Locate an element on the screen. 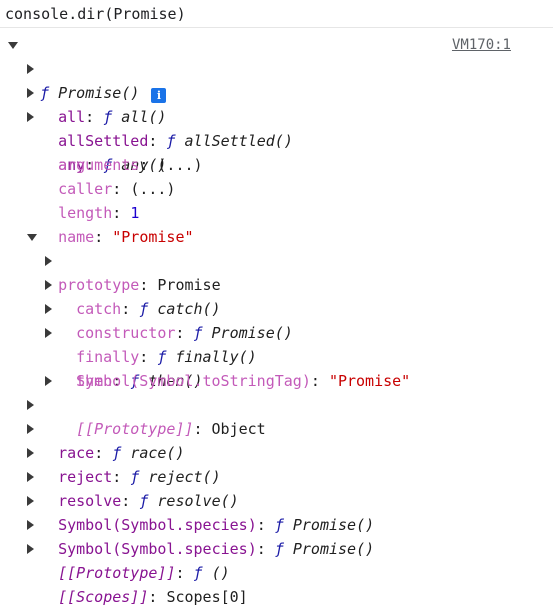 This screenshot has height=609, width=553. tree-root-promise: ƒ Promise() i is located at coordinates (87, 68).